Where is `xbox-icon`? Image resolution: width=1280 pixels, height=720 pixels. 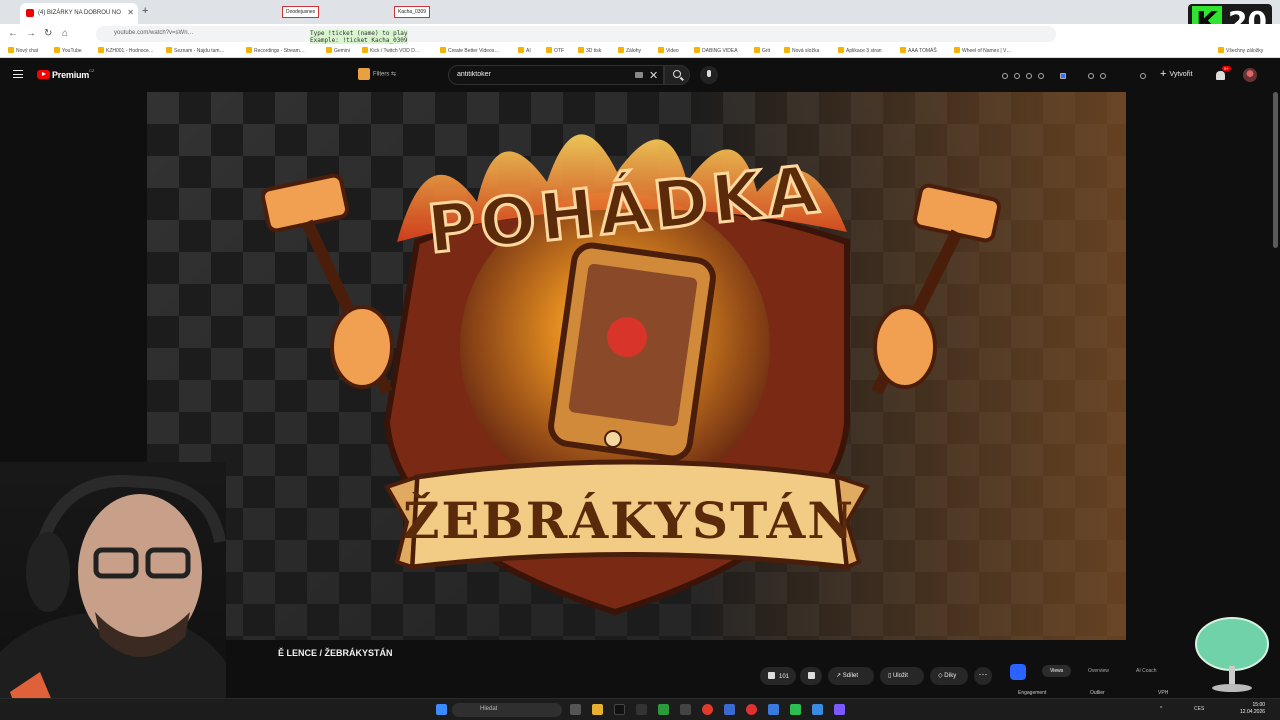
xbox-icon is located at coordinates (663, 709).